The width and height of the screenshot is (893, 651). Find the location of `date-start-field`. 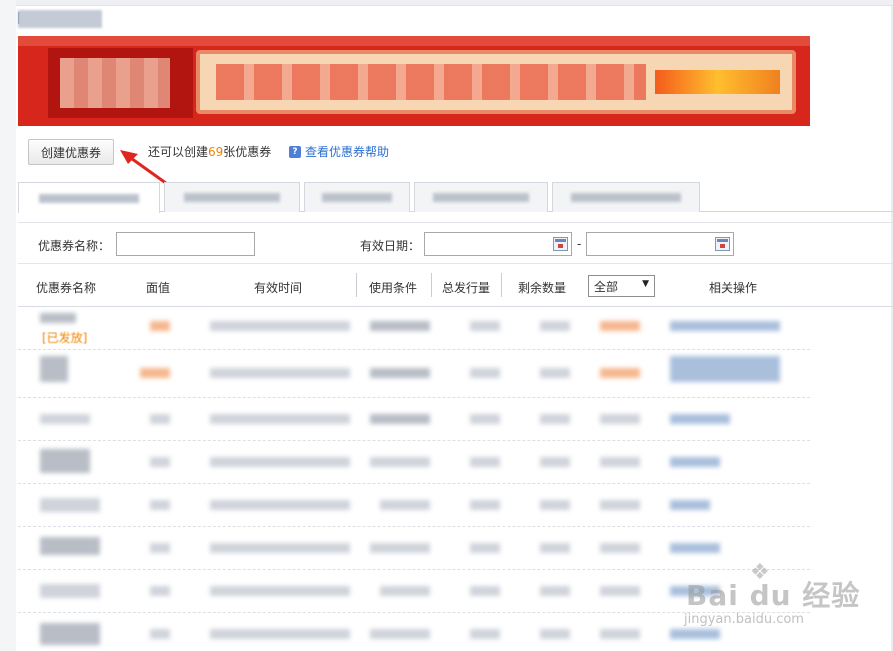

date-start-field is located at coordinates (498, 244).